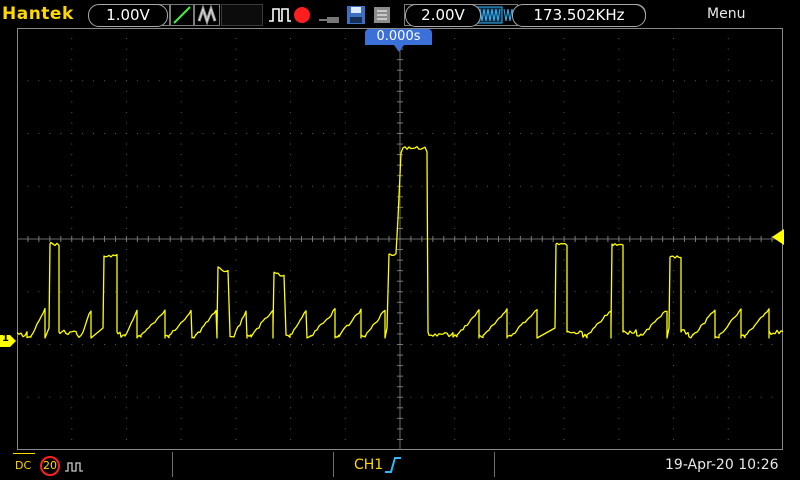 This screenshot has width=800, height=480. What do you see at coordinates (128, 15) in the screenshot?
I see `channel-1-scale: 1.00V` at bounding box center [128, 15].